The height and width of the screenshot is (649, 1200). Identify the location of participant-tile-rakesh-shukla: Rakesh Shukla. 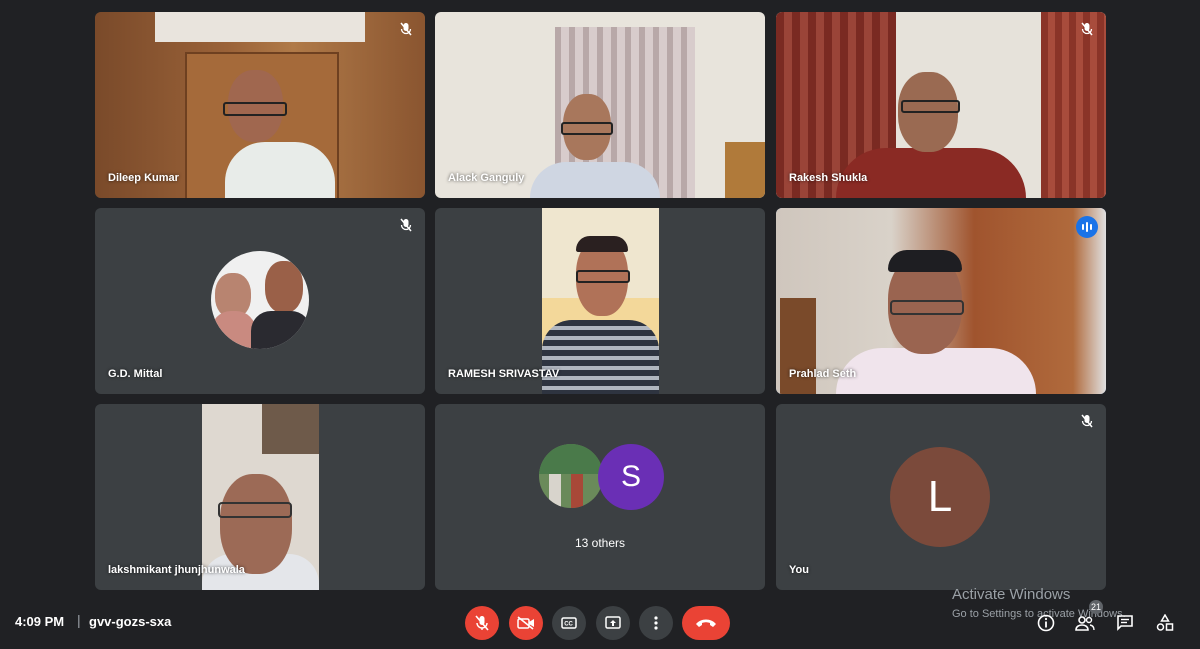
(941, 105).